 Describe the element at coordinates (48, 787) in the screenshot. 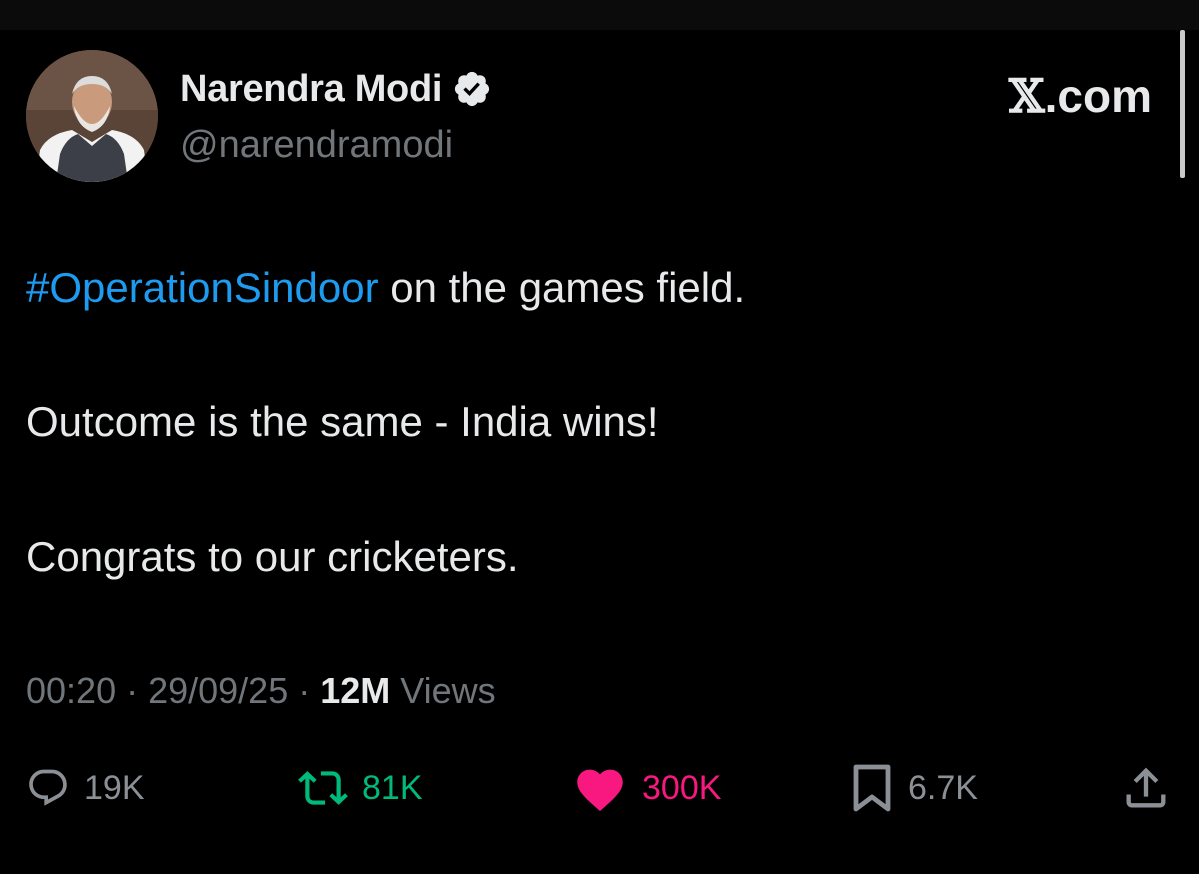

I see `reply-icon` at that location.